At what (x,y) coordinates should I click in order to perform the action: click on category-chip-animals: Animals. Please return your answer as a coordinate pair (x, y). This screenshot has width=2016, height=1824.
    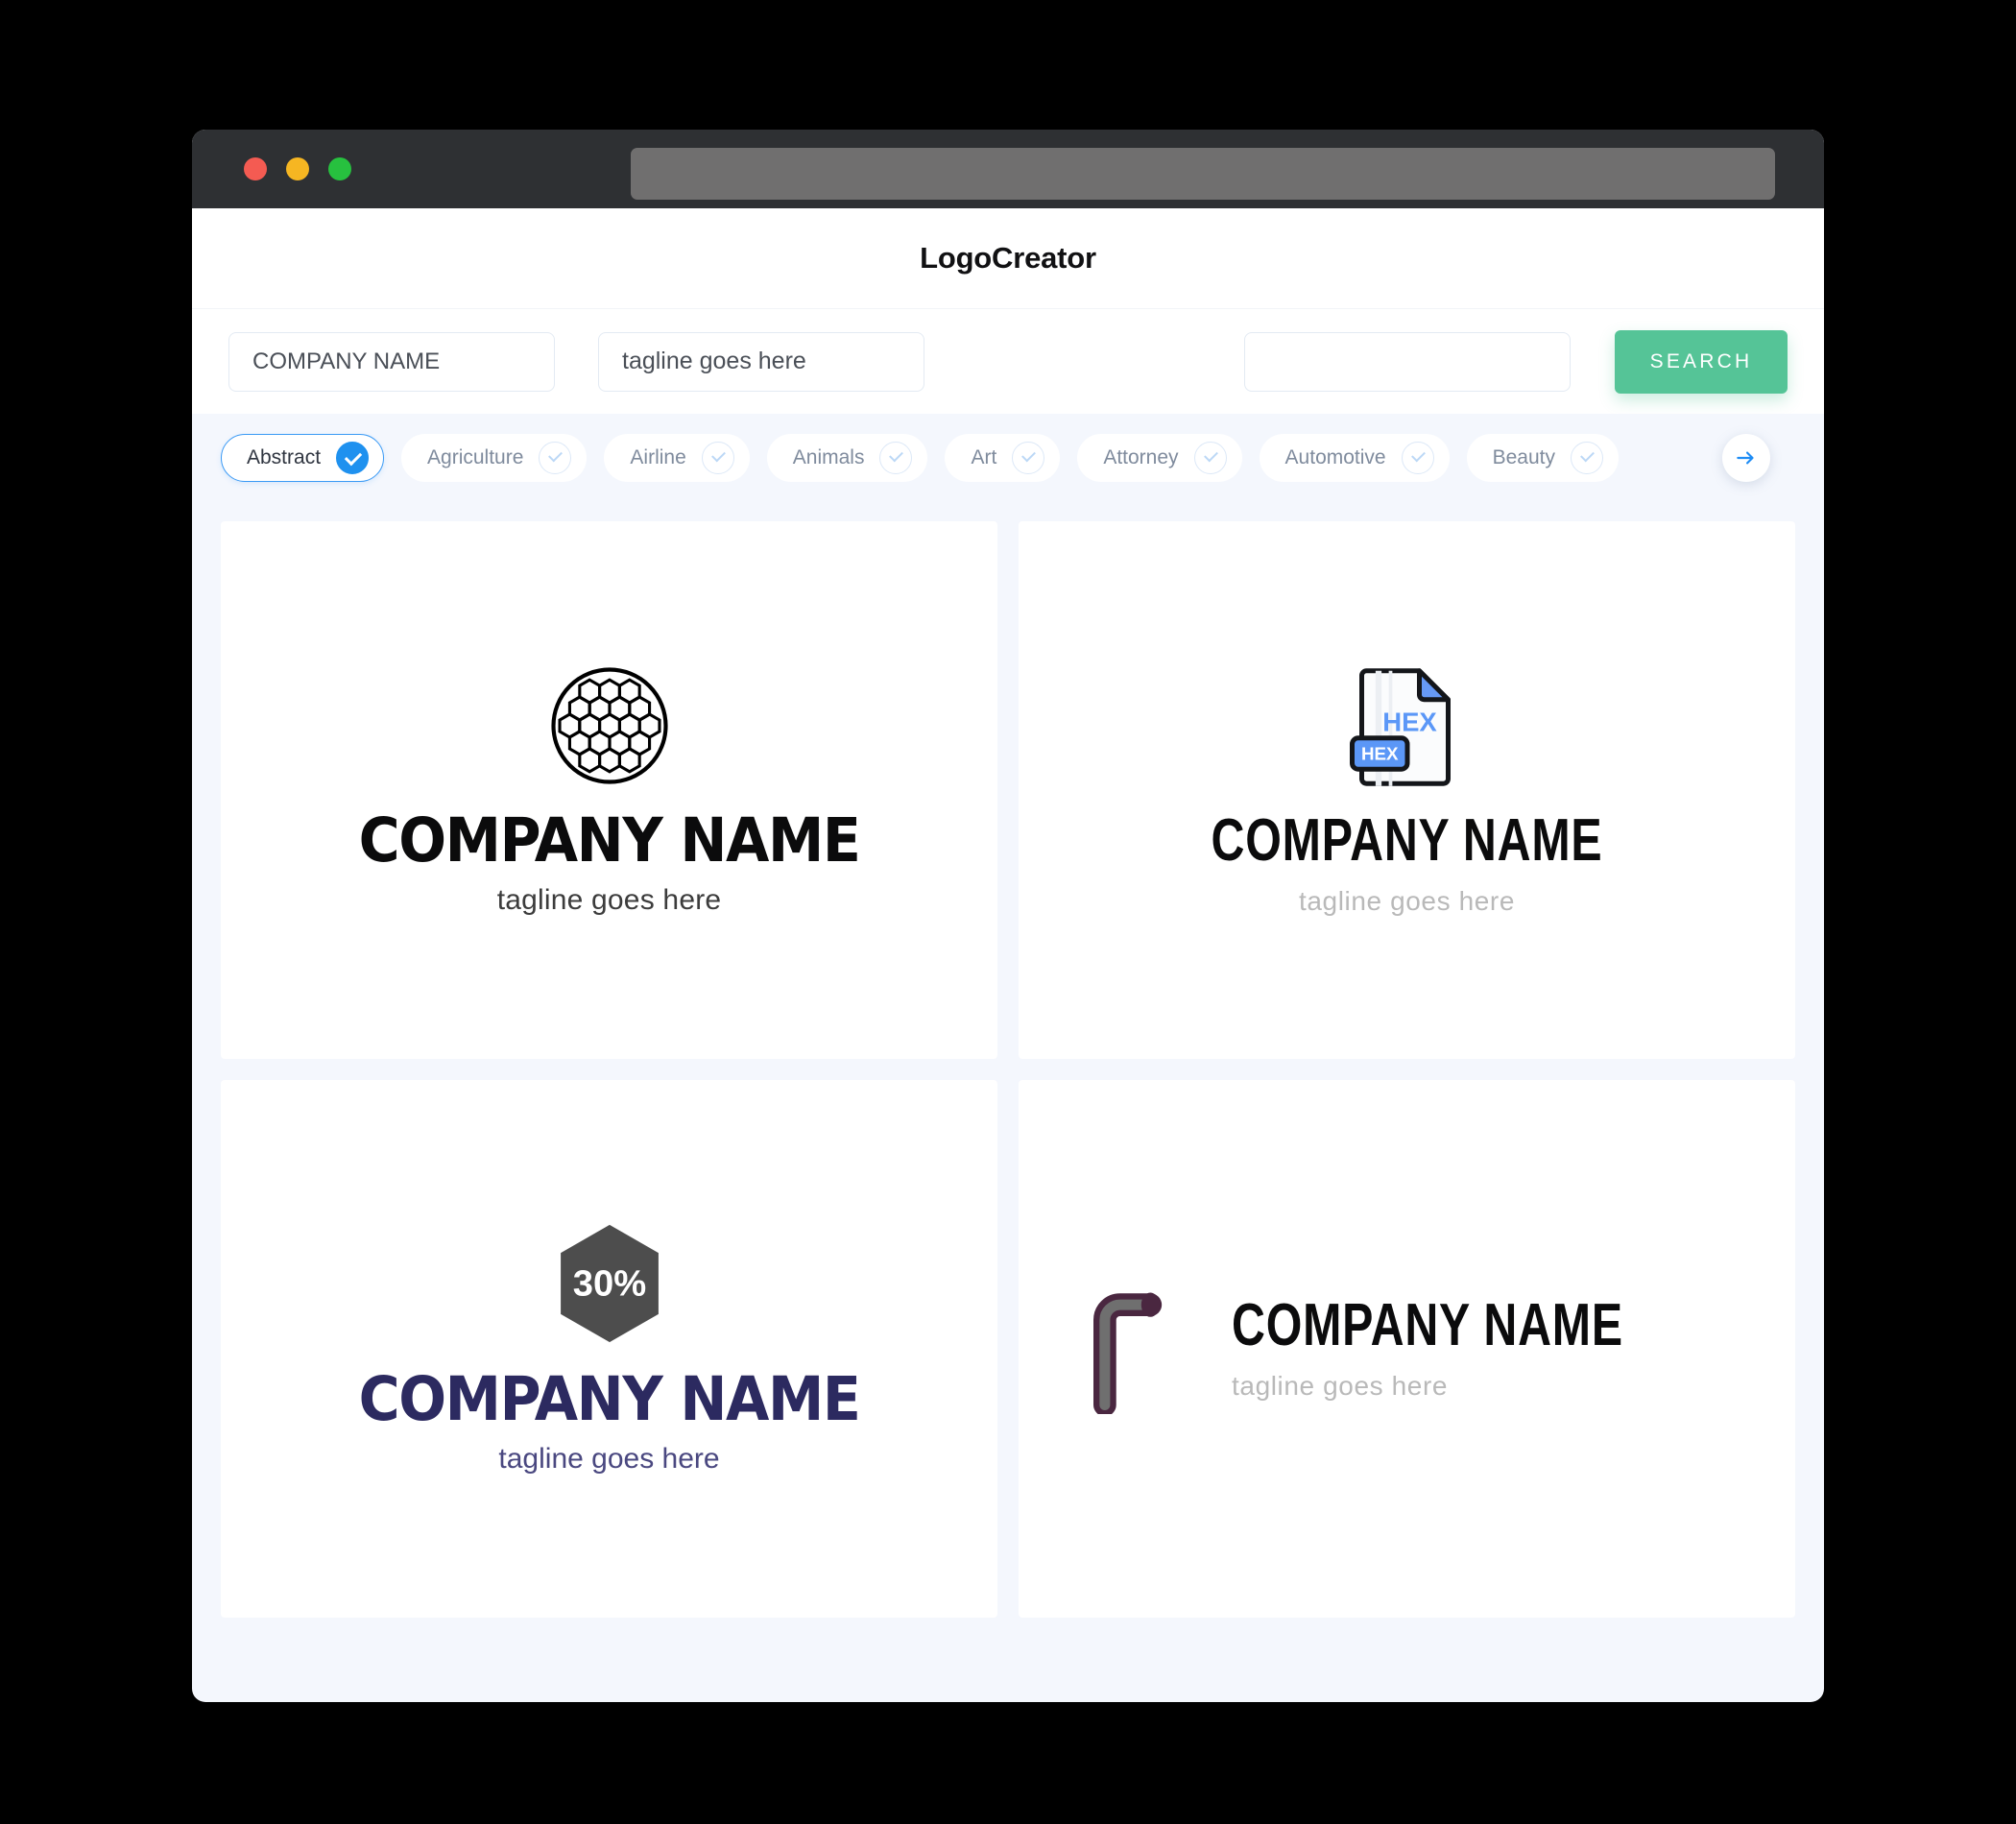
    Looking at the image, I should click on (847, 458).